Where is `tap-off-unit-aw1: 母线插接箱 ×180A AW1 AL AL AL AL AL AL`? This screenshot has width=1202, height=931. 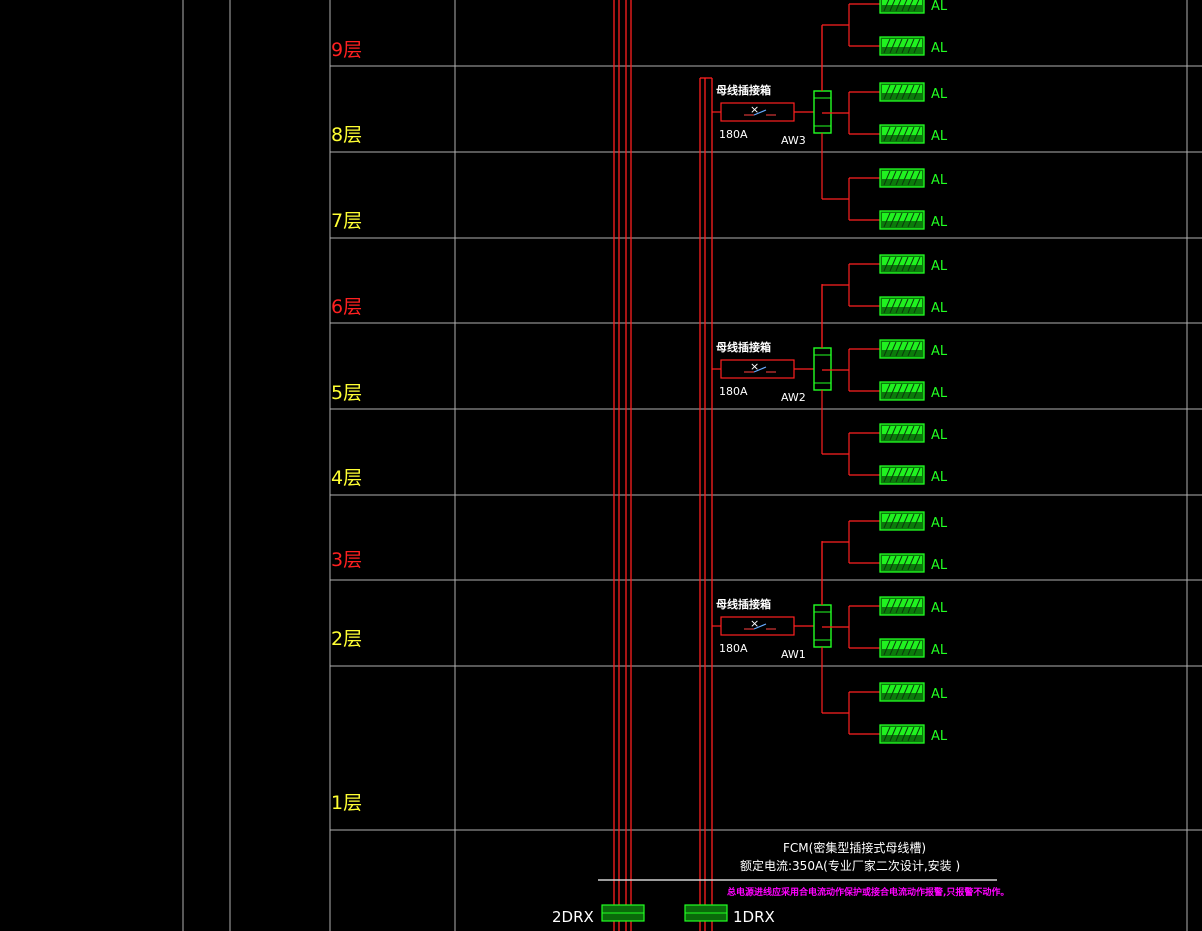 tap-off-unit-aw1: 母线插接箱 ×180A AW1 AL AL AL AL AL AL is located at coordinates (830, 627).